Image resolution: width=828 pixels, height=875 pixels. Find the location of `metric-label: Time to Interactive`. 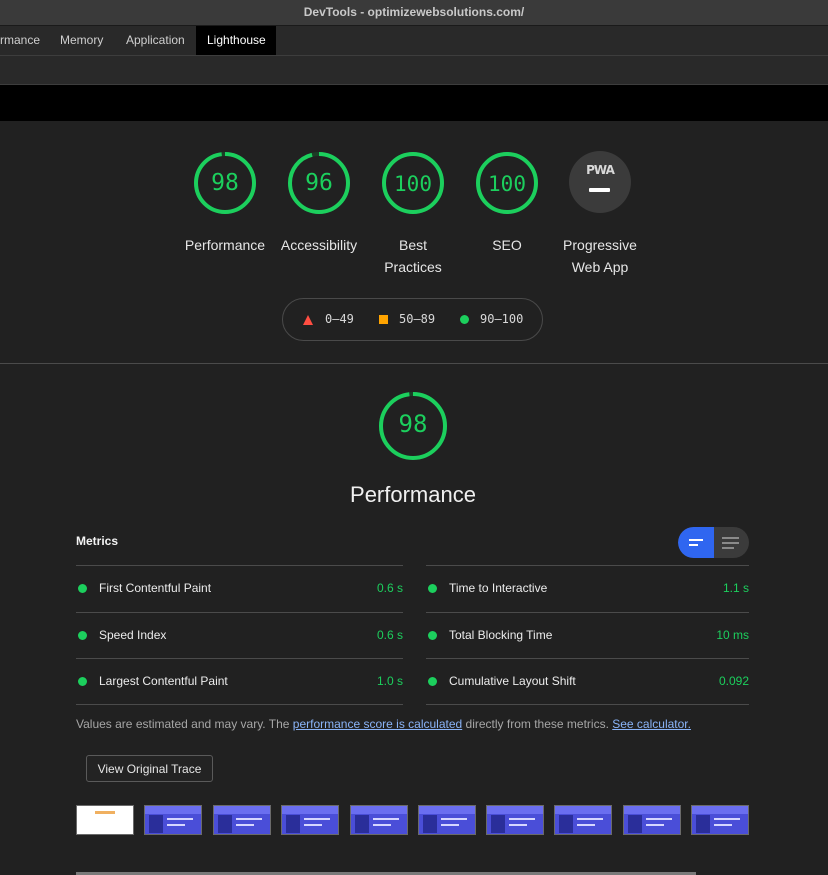

metric-label: Time to Interactive is located at coordinates (498, 588).